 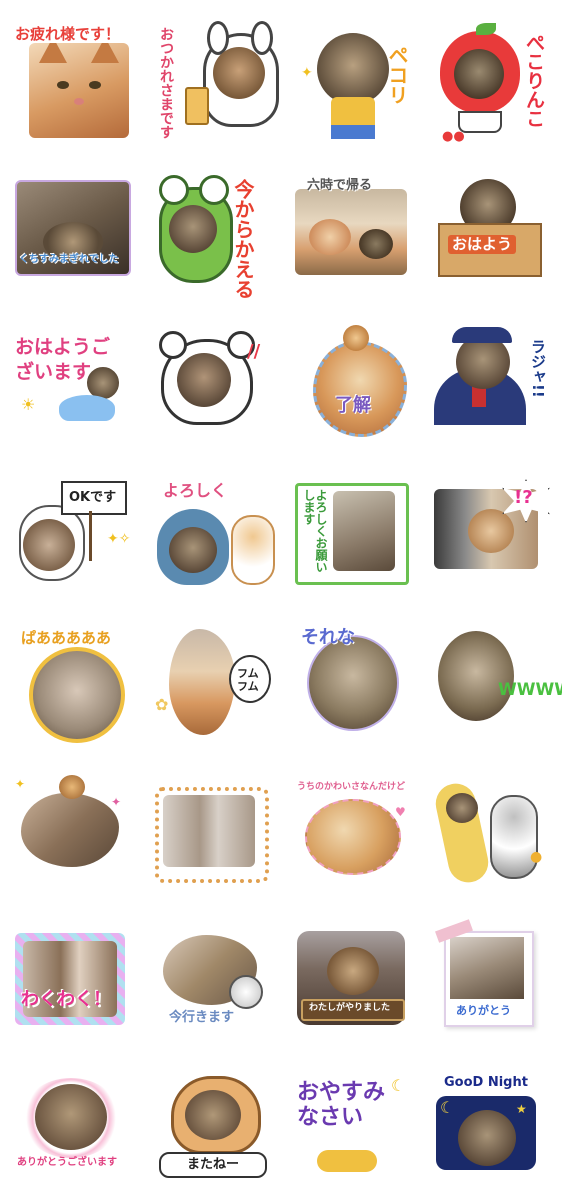 I want to click on cardboard-box: おはよう, so click(x=490, y=250).